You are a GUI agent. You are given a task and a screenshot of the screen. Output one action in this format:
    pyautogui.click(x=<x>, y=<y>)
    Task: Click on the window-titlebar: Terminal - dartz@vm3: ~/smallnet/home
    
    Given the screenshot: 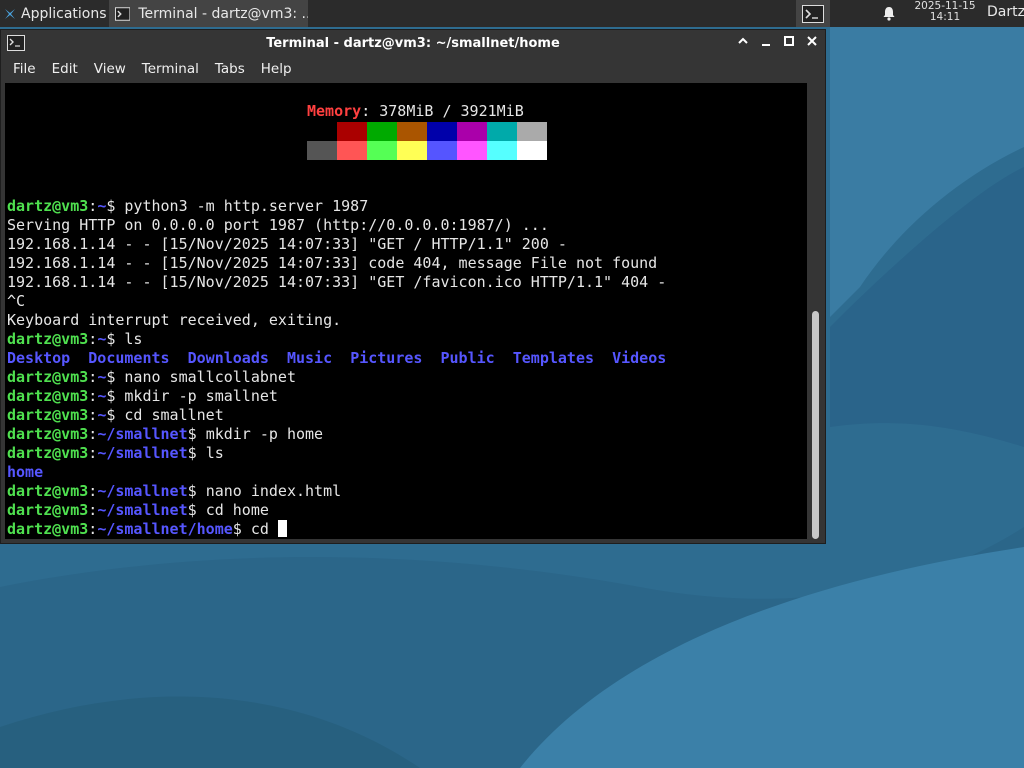 What is the action you would take?
    pyautogui.click(x=413, y=43)
    